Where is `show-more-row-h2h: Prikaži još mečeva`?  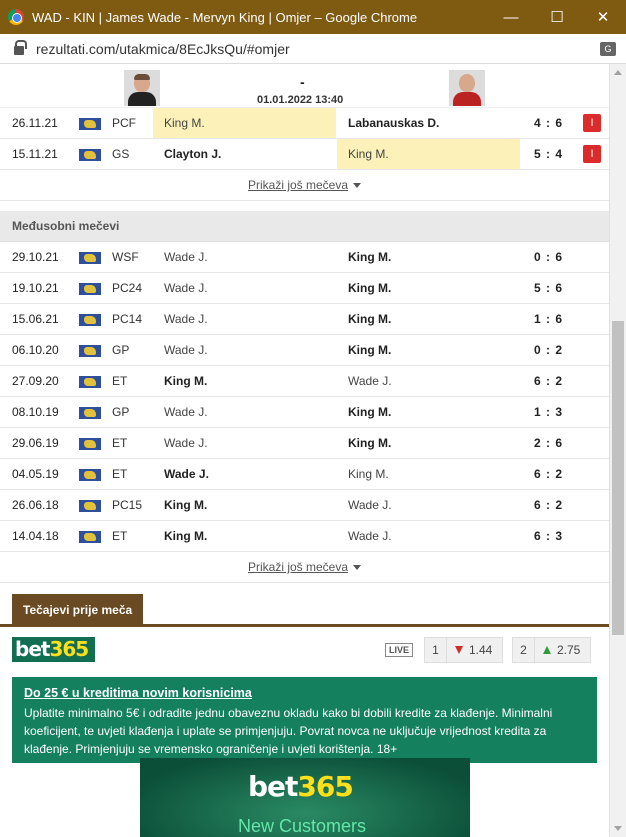 show-more-row-h2h: Prikaži još mečeva is located at coordinates (304, 567).